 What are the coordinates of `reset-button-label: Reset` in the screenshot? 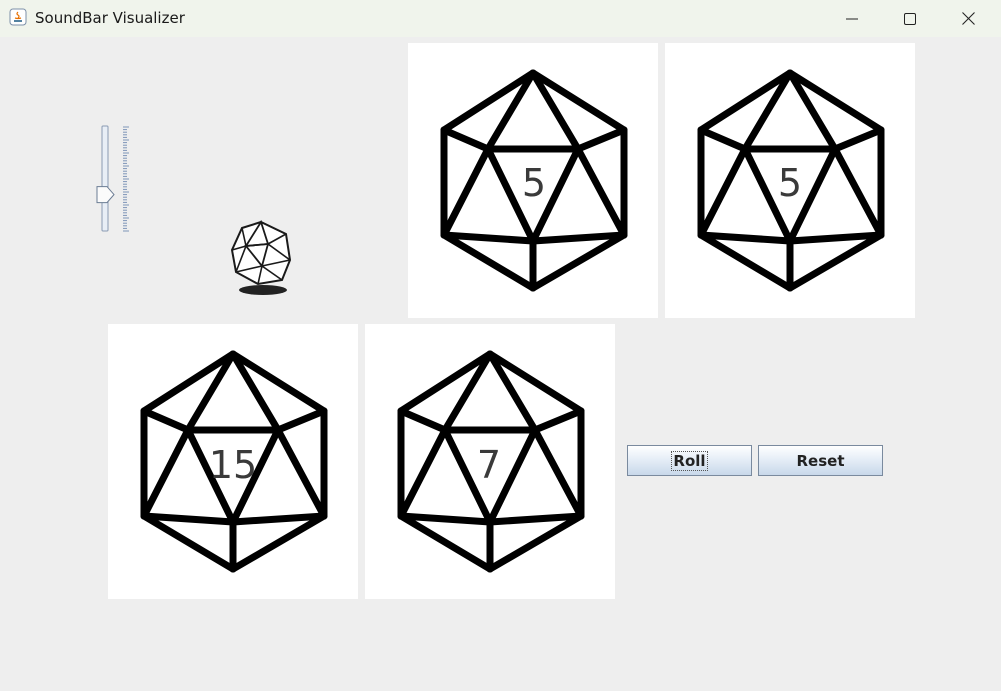 It's located at (820, 460).